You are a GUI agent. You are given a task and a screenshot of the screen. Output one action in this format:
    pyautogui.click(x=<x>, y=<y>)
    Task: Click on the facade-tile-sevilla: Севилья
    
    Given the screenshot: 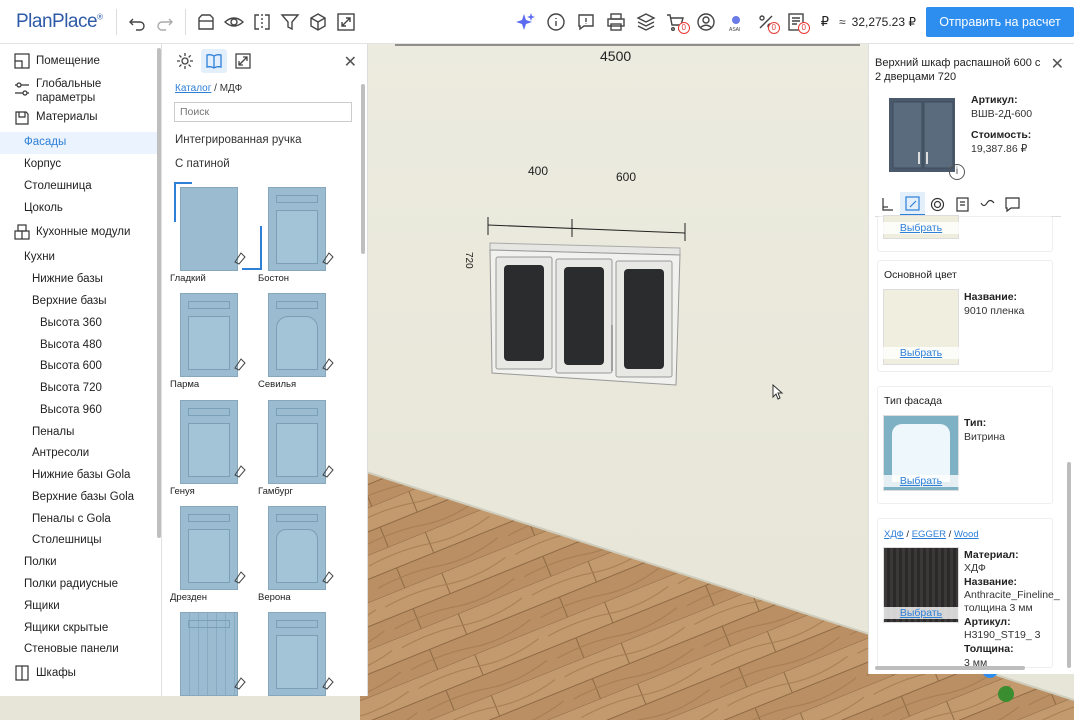 What is the action you would take?
    pyautogui.click(x=297, y=343)
    